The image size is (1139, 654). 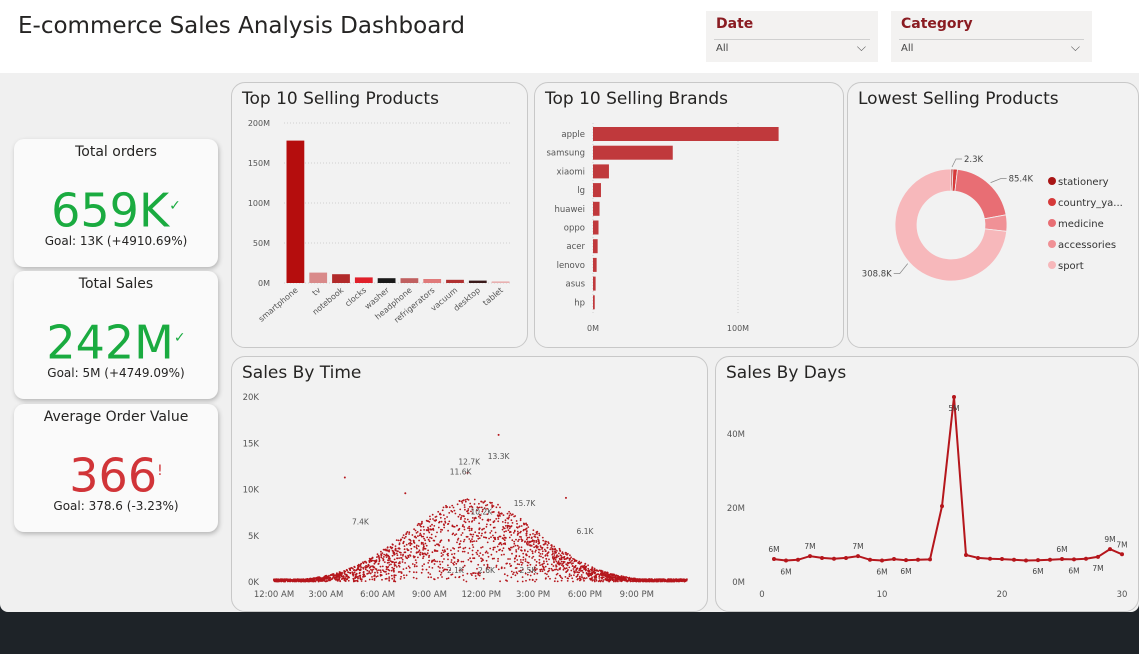 What do you see at coordinates (722, 48) in the screenshot?
I see `date-slicer-value: All` at bounding box center [722, 48].